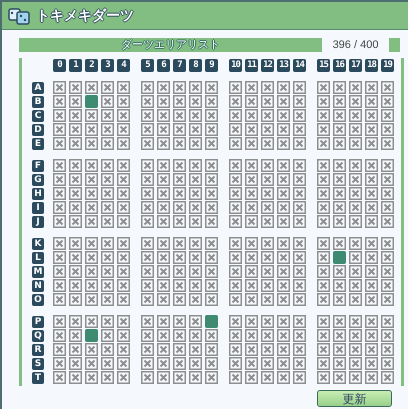 The width and height of the screenshot is (408, 409). I want to click on row-header: T, so click(38, 378).